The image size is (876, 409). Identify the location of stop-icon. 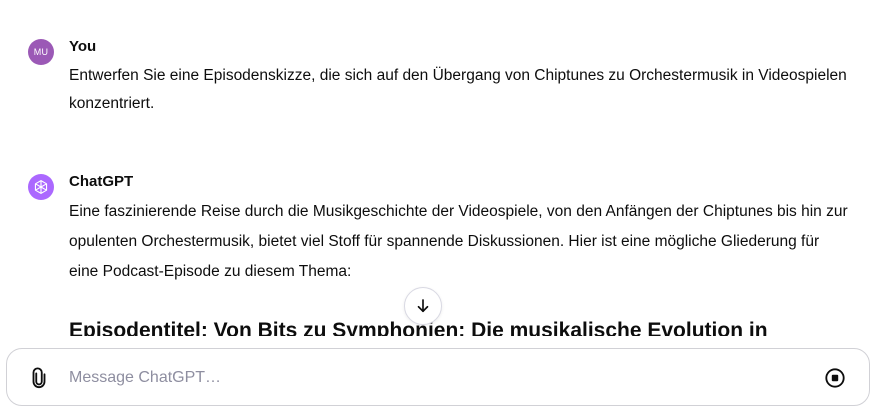
(835, 378).